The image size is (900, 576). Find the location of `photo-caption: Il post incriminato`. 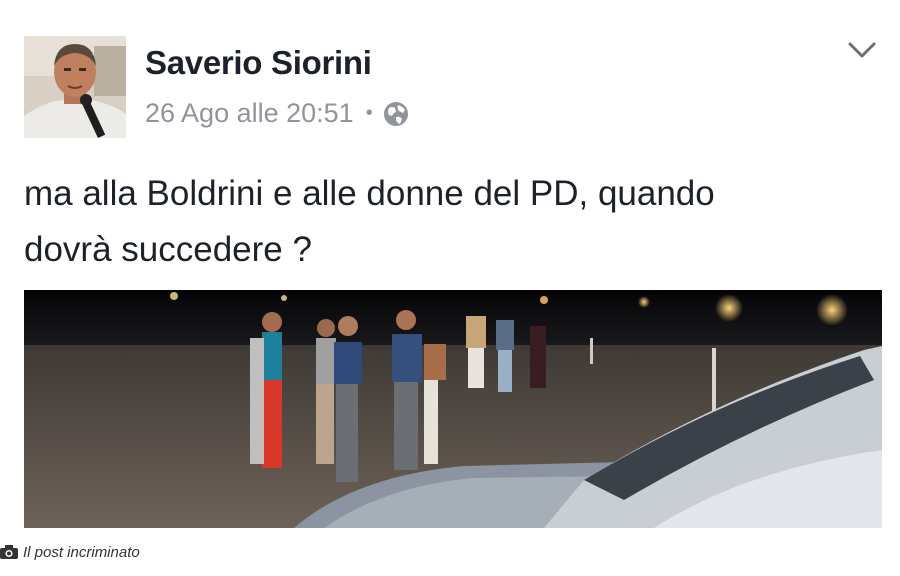

photo-caption: Il post incriminato is located at coordinates (70, 552).